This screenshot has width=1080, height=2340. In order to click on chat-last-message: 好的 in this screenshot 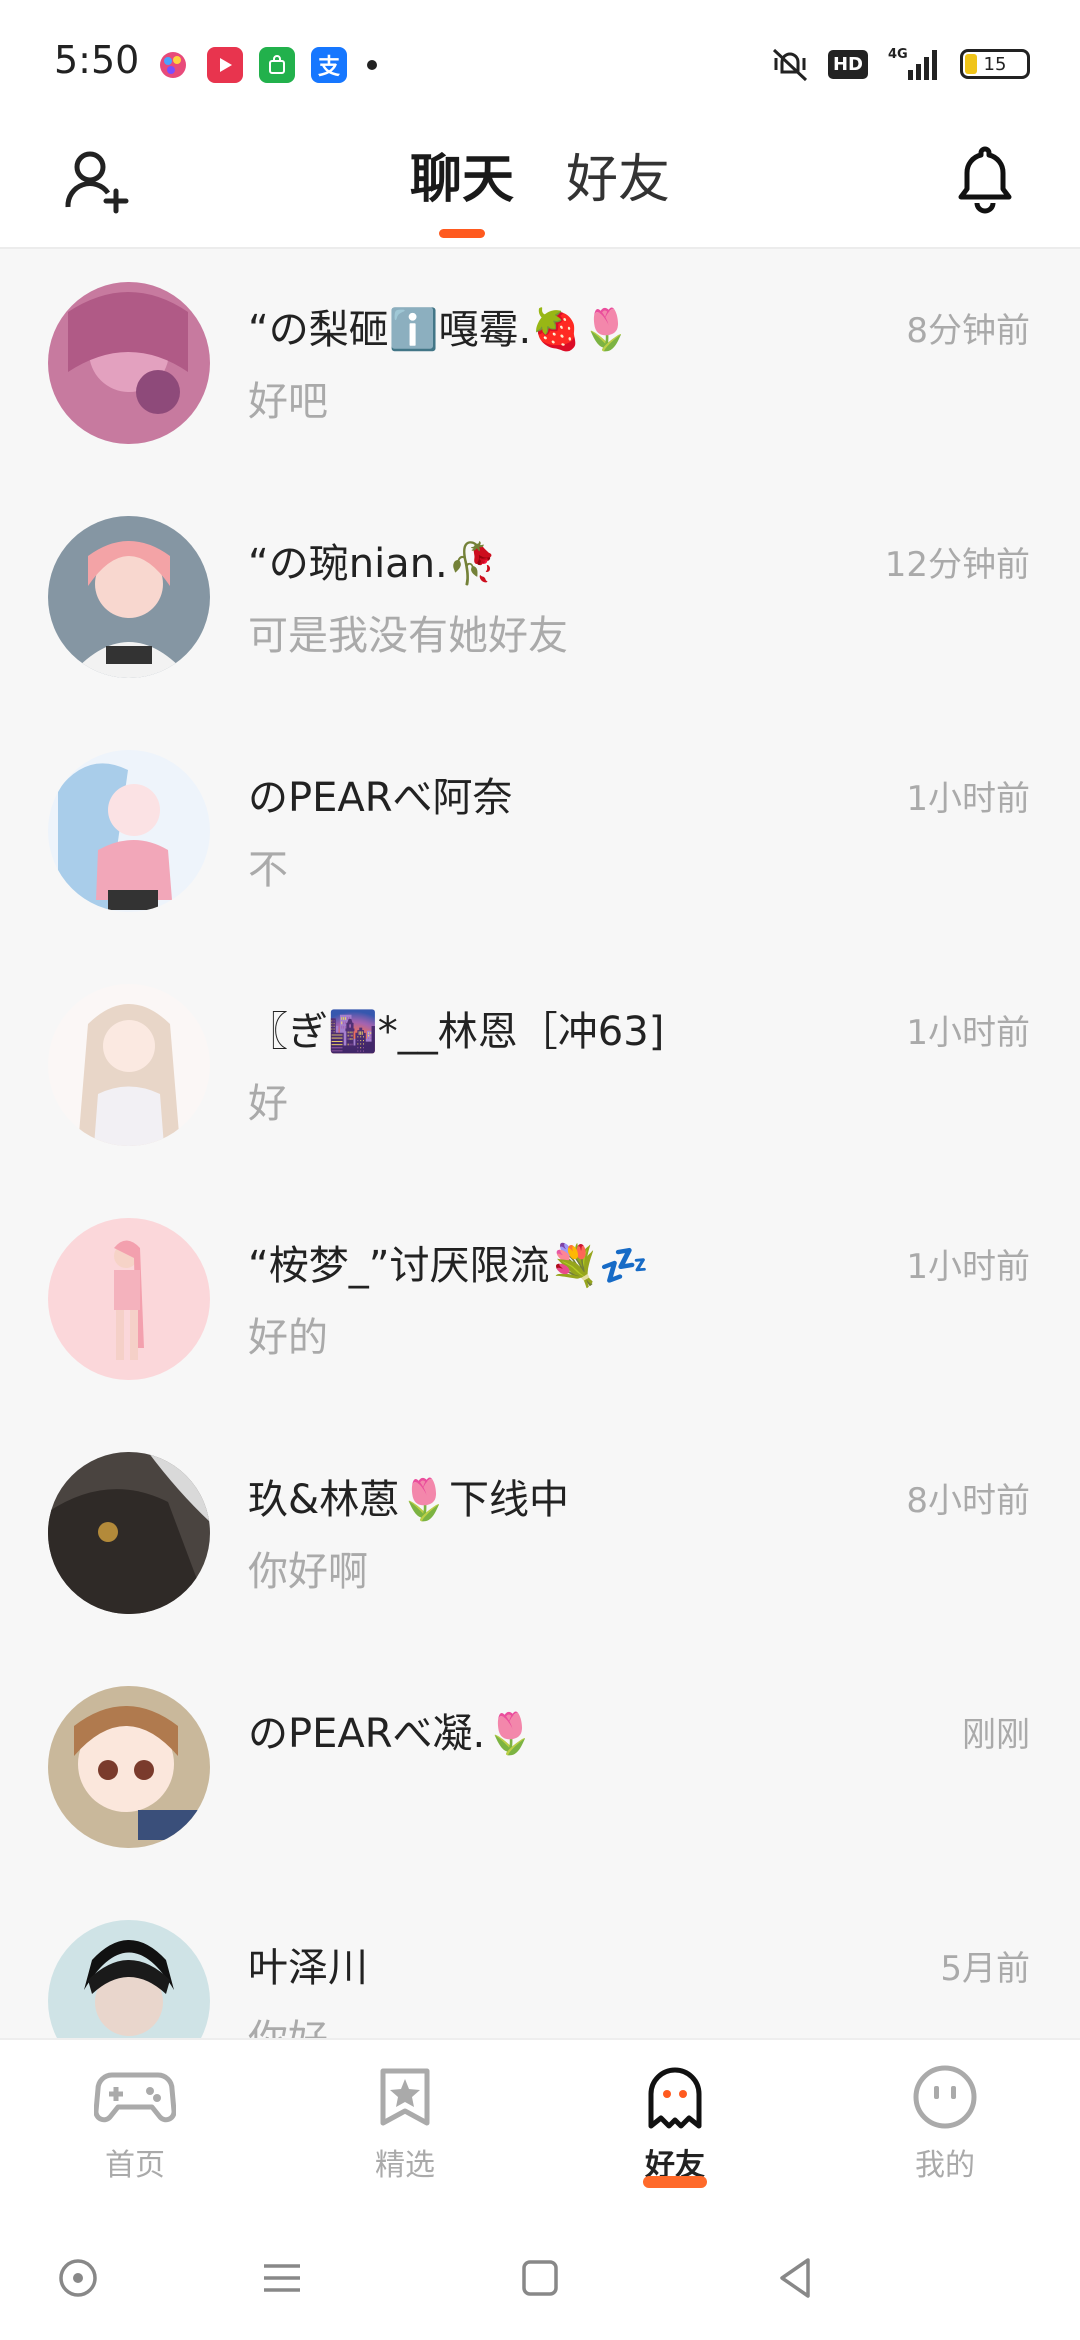, I will do `click(288, 1338)`.